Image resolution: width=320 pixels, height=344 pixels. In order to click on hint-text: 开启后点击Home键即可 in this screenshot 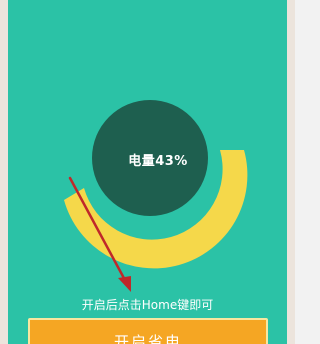, I will do `click(147, 305)`.